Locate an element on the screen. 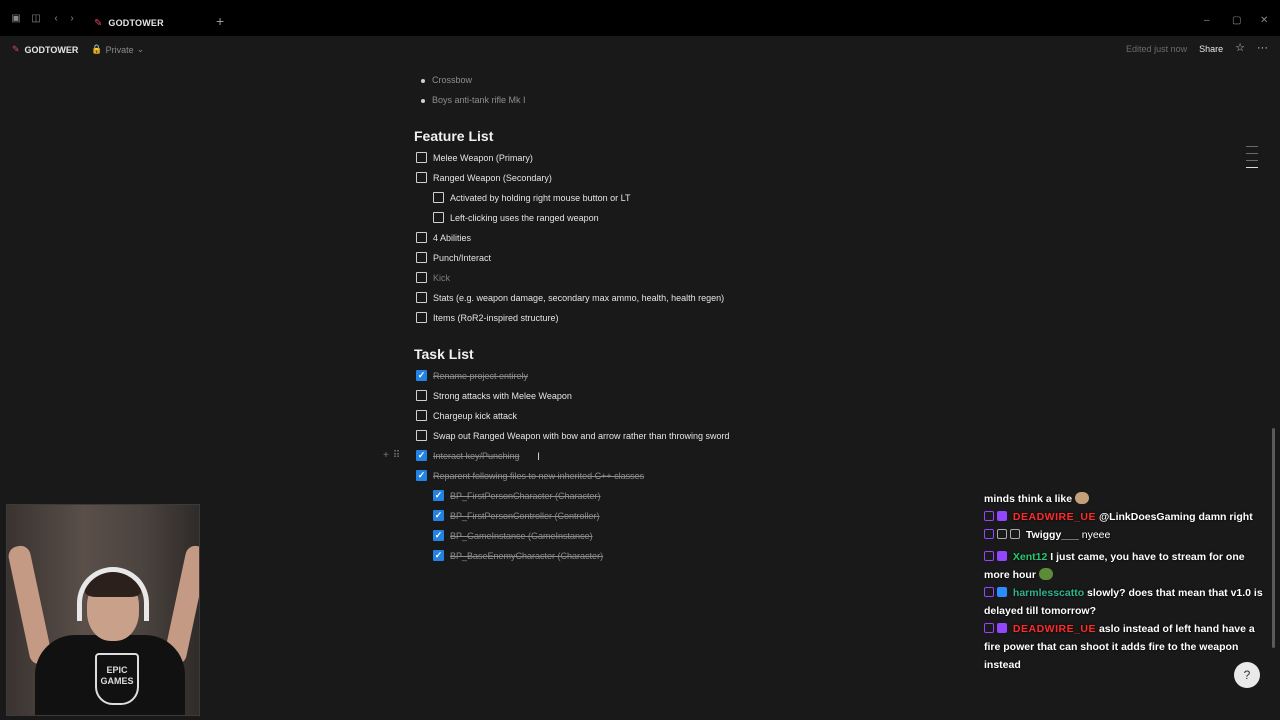  todo-item: Interact key/Punching is located at coordinates (468, 455).